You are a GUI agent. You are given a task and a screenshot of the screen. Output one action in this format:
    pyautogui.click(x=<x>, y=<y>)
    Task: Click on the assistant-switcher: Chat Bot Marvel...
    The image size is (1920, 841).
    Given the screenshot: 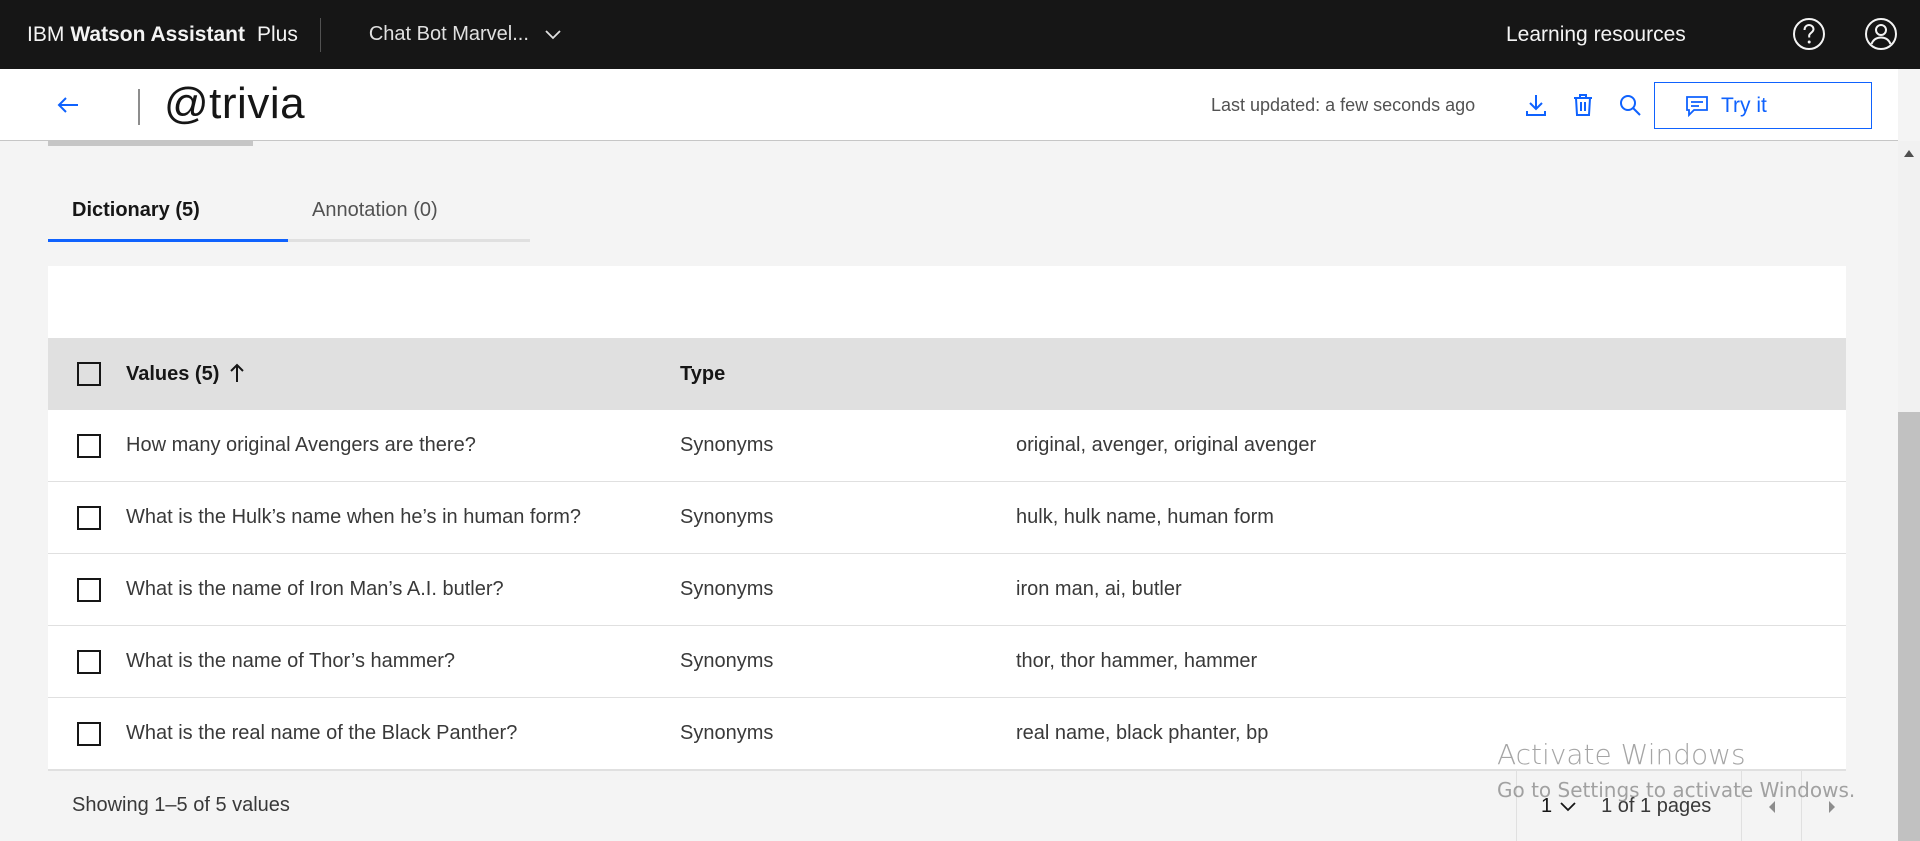 What is the action you would take?
    pyautogui.click(x=465, y=34)
    